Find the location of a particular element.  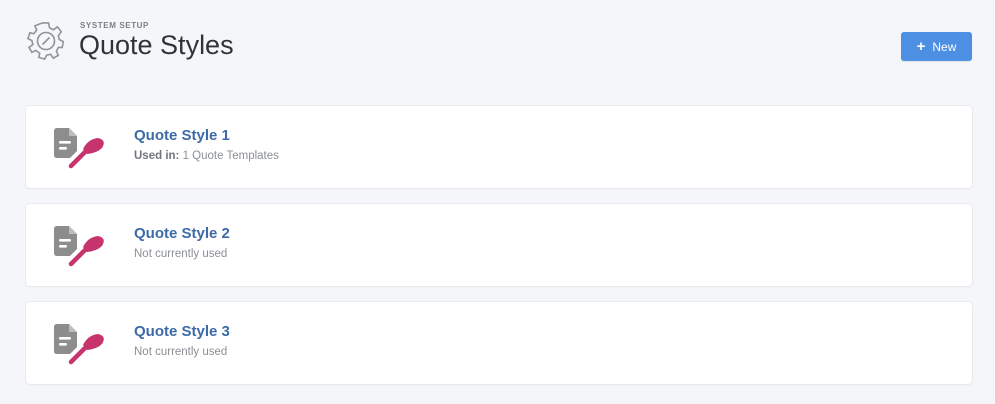

new-button: + New is located at coordinates (936, 46).